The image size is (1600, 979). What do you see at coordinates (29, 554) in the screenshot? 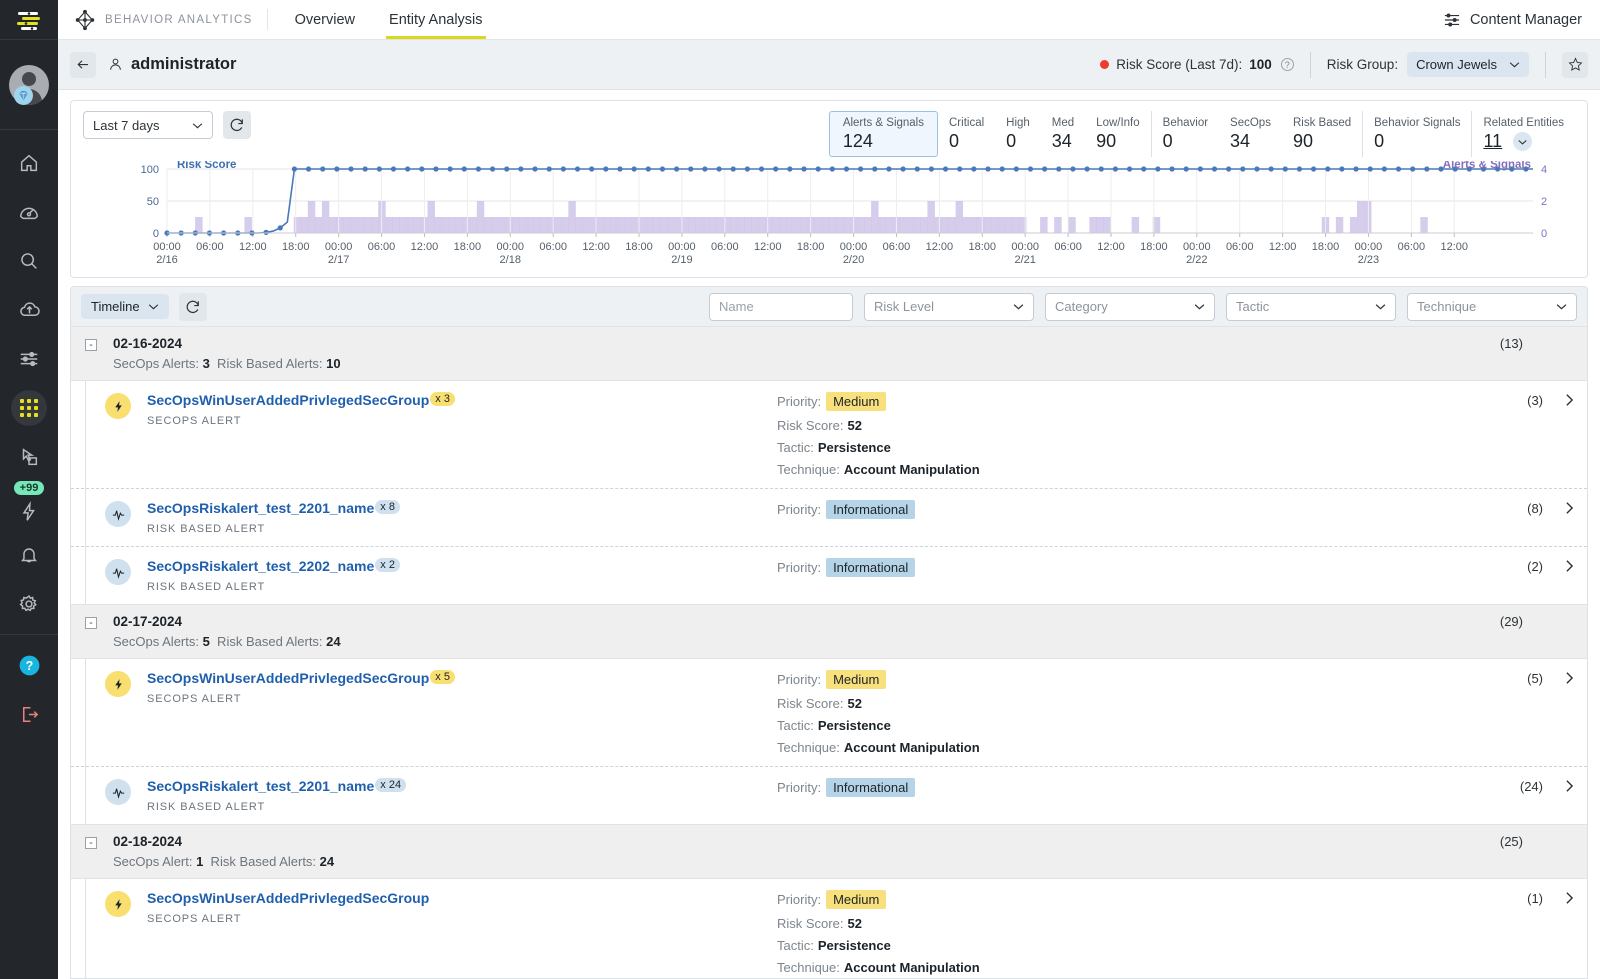
I see `sidebar-item-notifications` at bounding box center [29, 554].